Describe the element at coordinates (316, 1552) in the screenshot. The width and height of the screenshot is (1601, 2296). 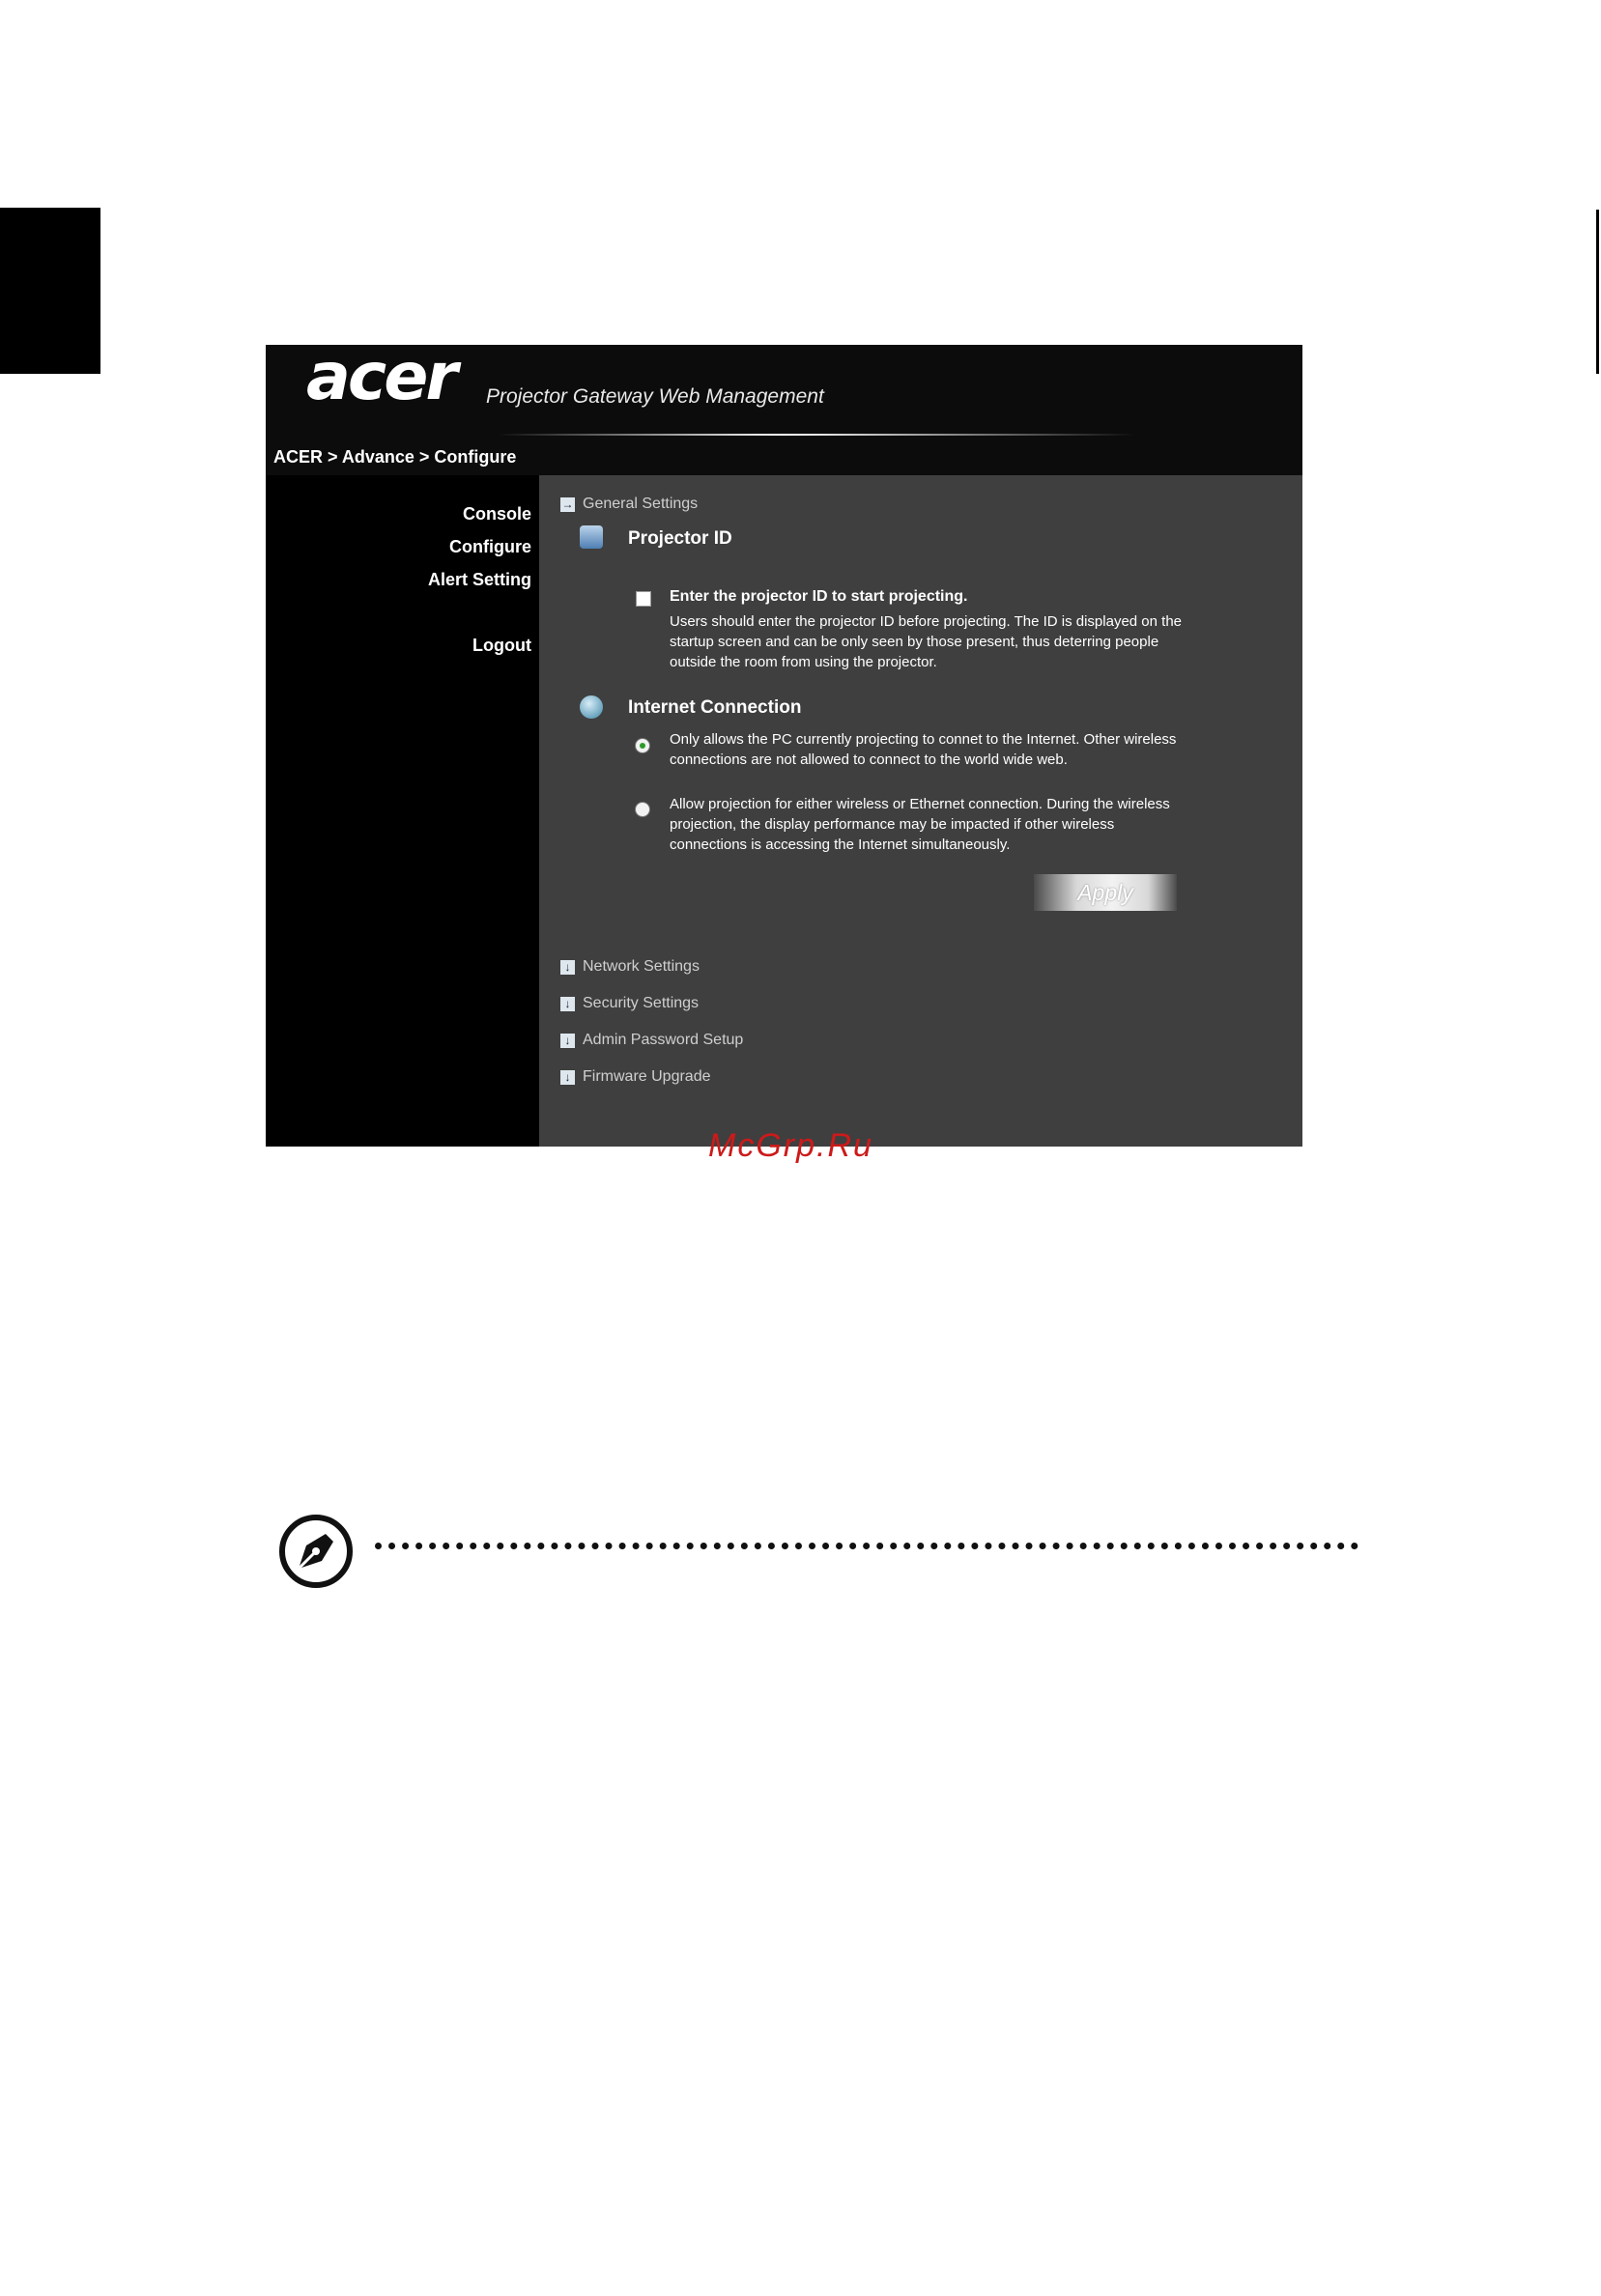
I see `note-pen-icon` at that location.